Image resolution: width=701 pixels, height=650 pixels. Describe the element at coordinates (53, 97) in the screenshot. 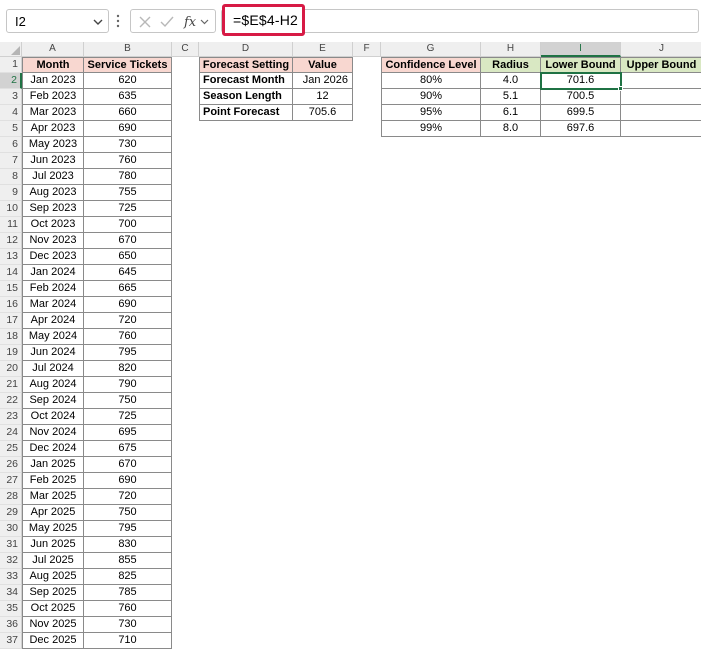

I see `month-cell: Feb 2023` at that location.